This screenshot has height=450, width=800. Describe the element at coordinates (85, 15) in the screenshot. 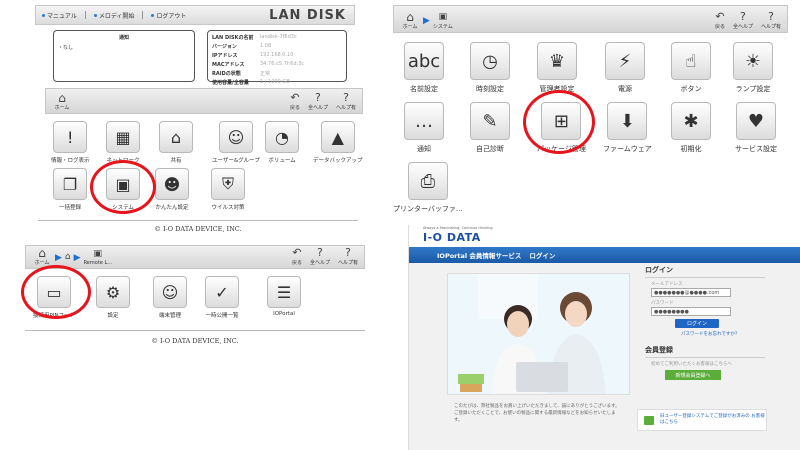

I see `divider` at that location.